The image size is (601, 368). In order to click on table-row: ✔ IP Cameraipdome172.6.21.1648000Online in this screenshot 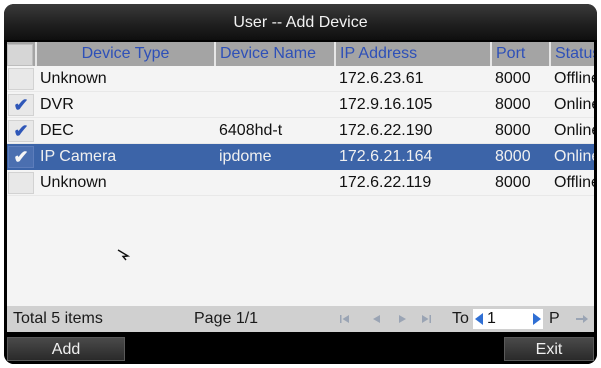, I will do `click(300, 156)`.